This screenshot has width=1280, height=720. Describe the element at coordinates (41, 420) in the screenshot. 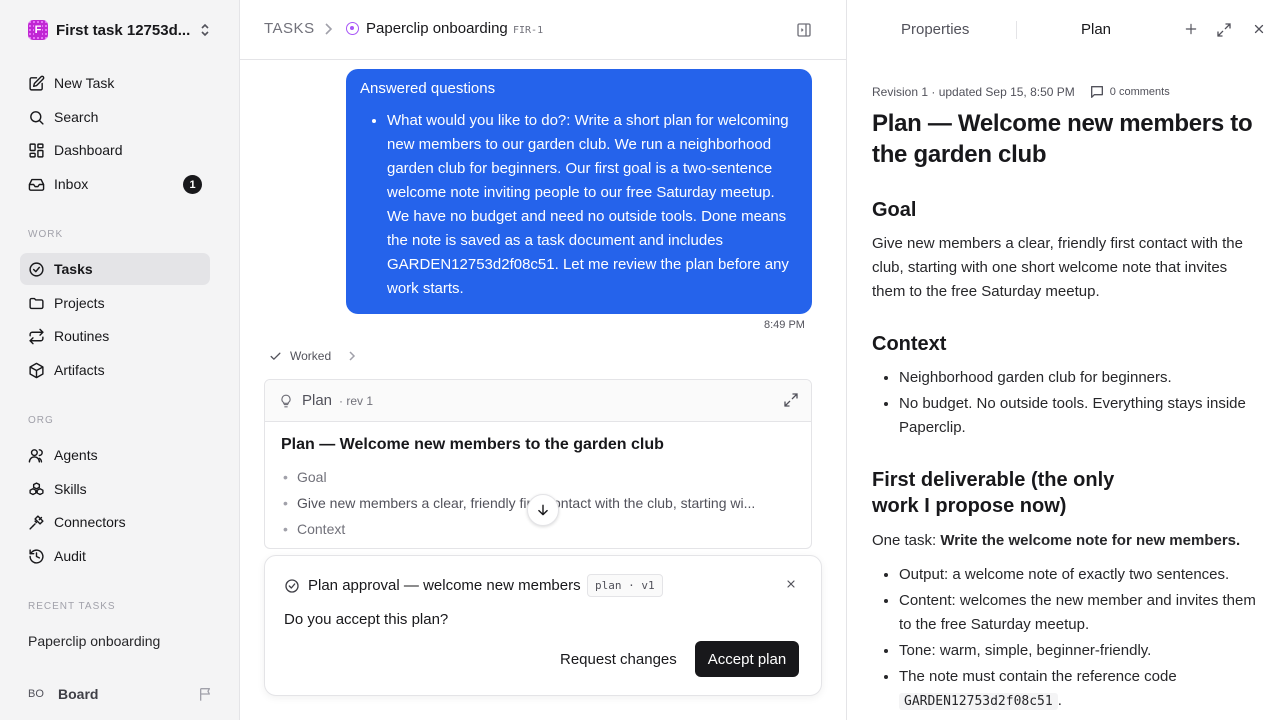

I see `section-label-org: ORG` at that location.